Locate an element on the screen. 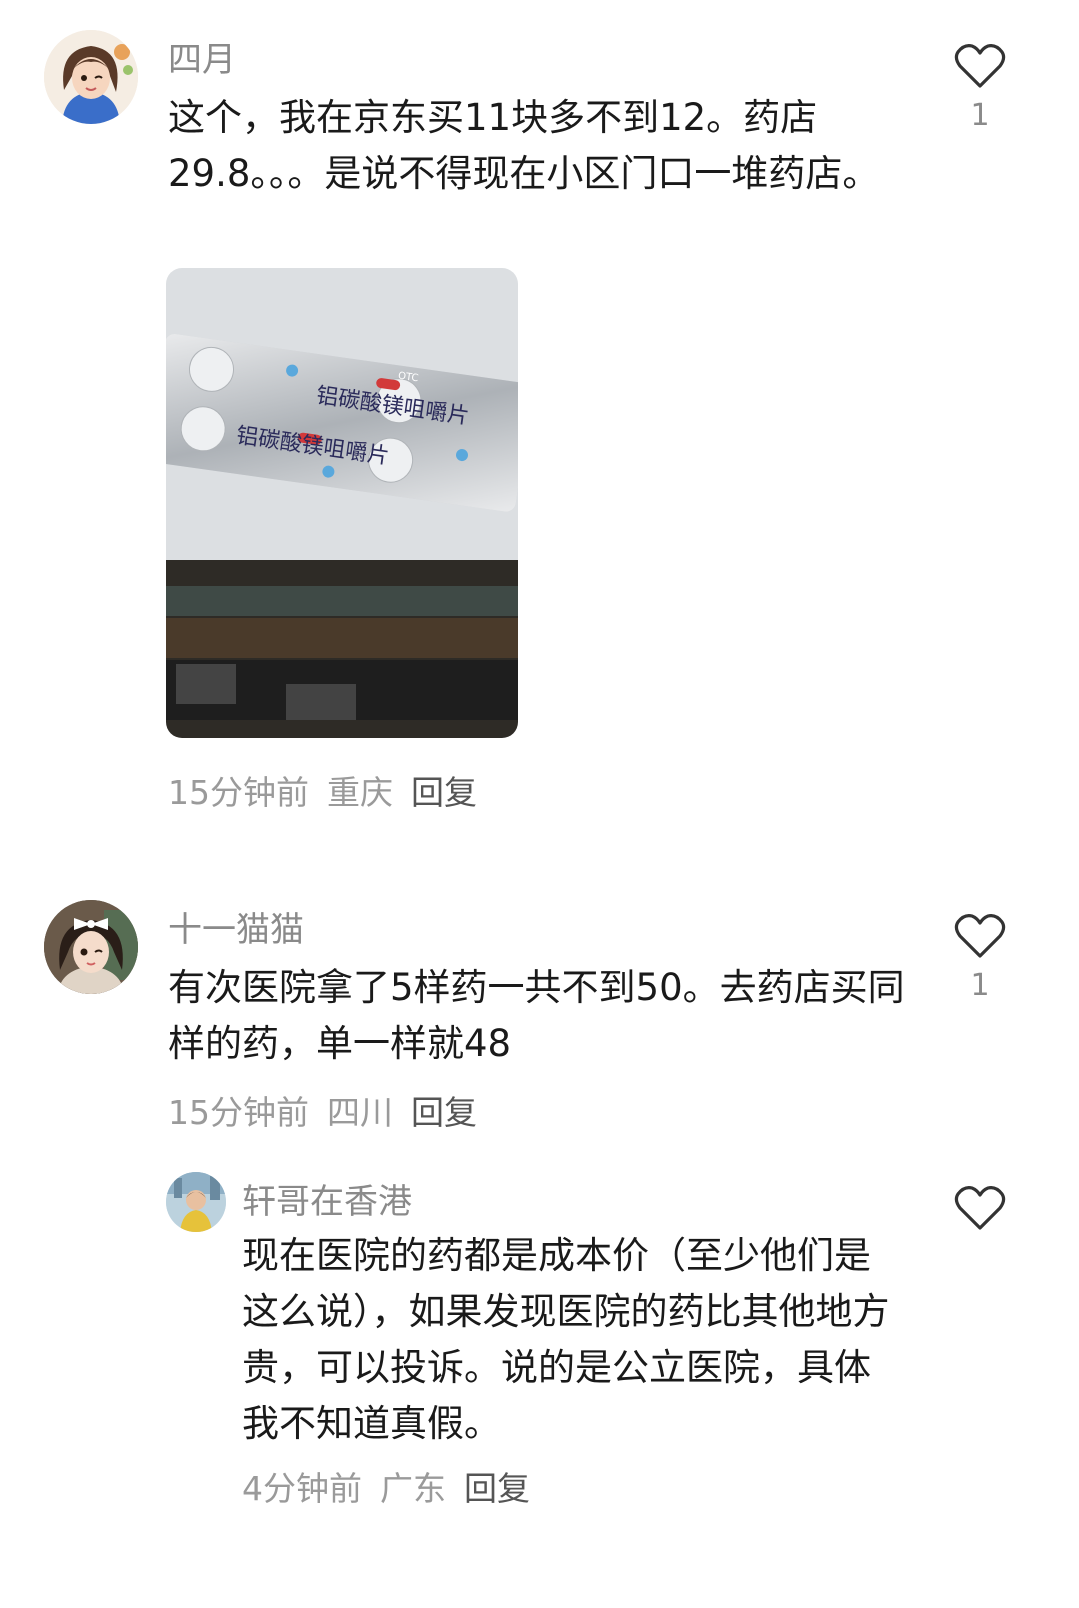 The image size is (1079, 1608). comment-meta: 4分钟前 广东 回复 is located at coordinates (386, 1486).